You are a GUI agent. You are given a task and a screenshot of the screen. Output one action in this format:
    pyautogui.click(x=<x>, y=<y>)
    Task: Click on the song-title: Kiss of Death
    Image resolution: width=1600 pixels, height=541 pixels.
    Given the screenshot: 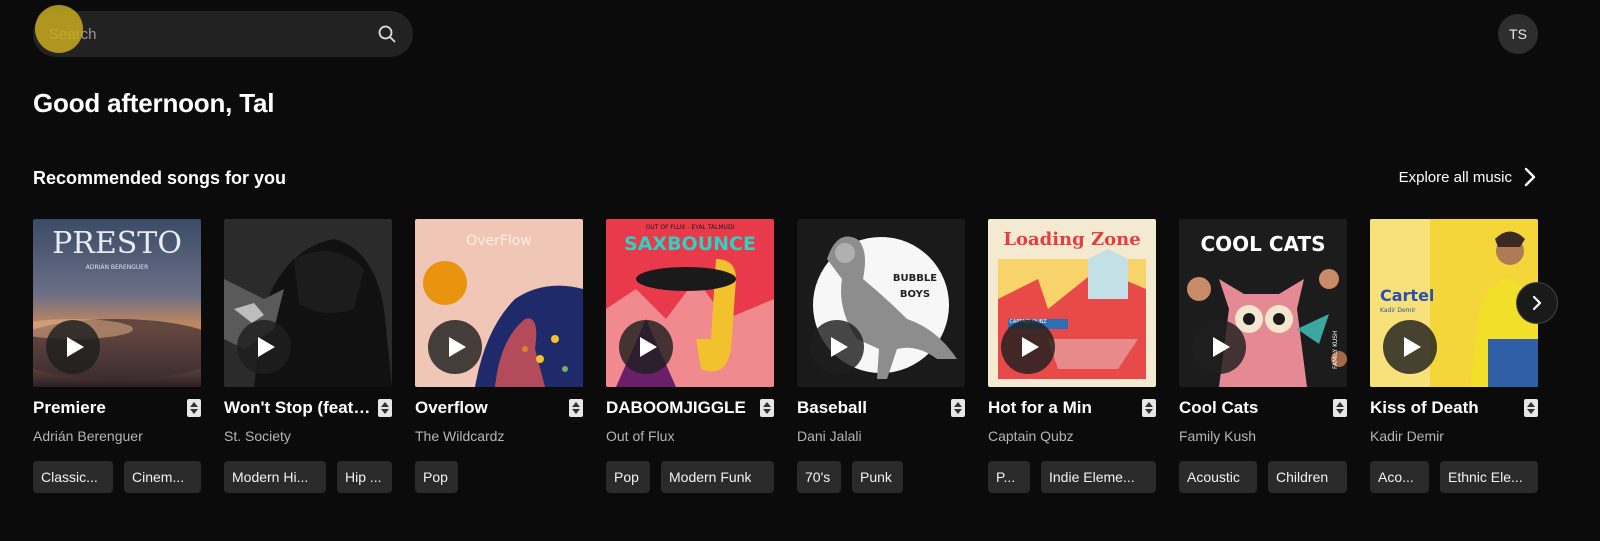 What is the action you would take?
    pyautogui.click(x=1424, y=408)
    